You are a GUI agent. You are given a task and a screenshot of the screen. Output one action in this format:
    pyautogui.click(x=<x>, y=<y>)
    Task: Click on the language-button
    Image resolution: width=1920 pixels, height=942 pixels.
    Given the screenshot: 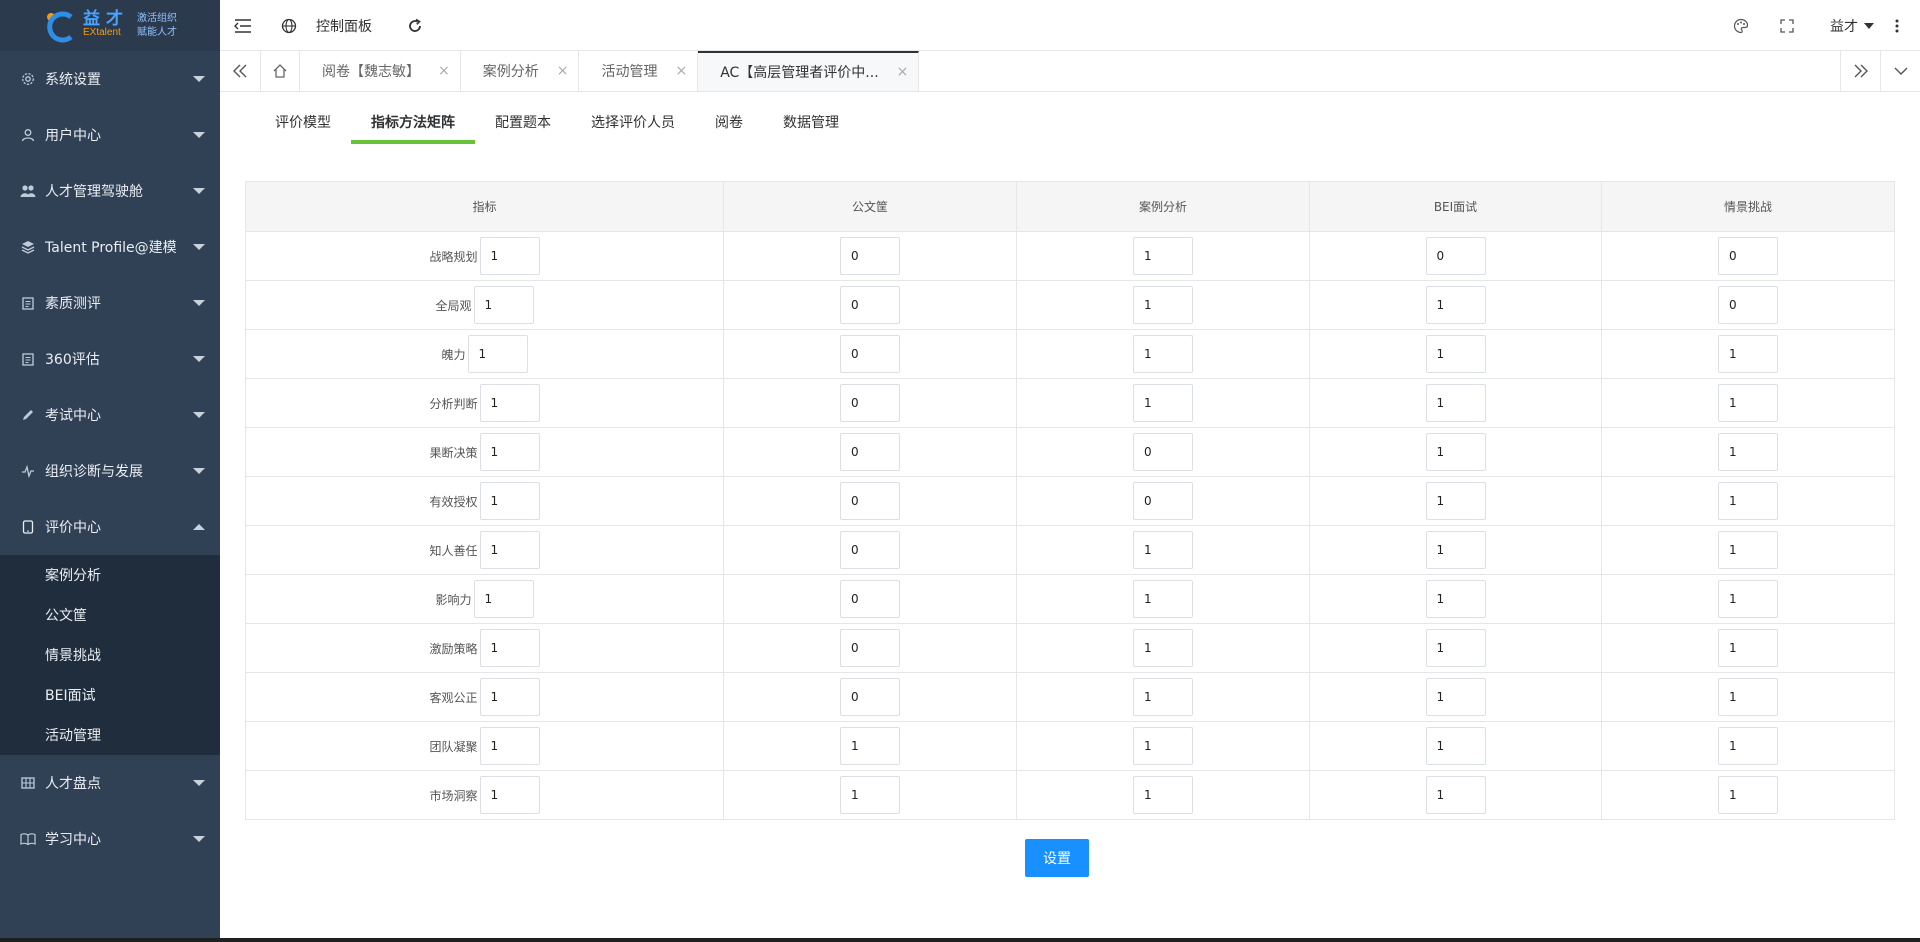 What is the action you would take?
    pyautogui.click(x=289, y=25)
    